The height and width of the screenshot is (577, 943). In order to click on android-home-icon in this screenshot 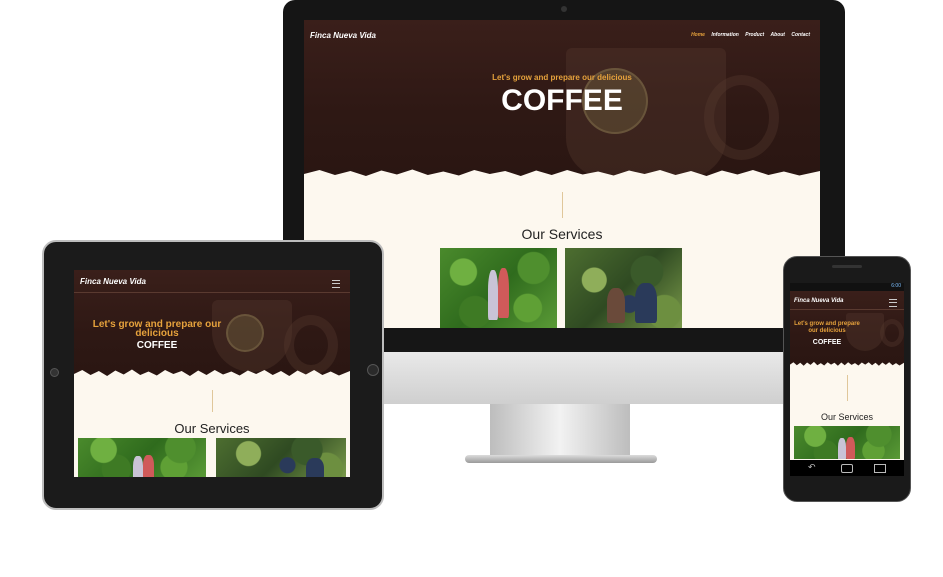, I will do `click(847, 468)`.